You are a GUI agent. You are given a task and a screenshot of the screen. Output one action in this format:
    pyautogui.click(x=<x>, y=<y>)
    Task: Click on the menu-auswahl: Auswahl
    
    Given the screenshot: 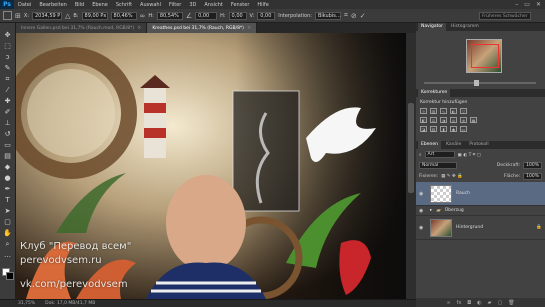 What is the action you would take?
    pyautogui.click(x=150, y=5)
    